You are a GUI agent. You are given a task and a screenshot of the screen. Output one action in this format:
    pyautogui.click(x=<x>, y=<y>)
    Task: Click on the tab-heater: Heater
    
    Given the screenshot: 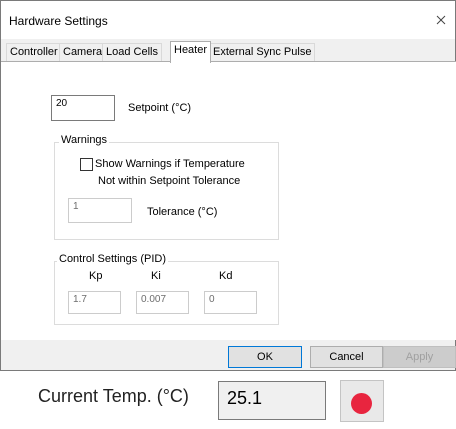 What is the action you would take?
    pyautogui.click(x=191, y=52)
    